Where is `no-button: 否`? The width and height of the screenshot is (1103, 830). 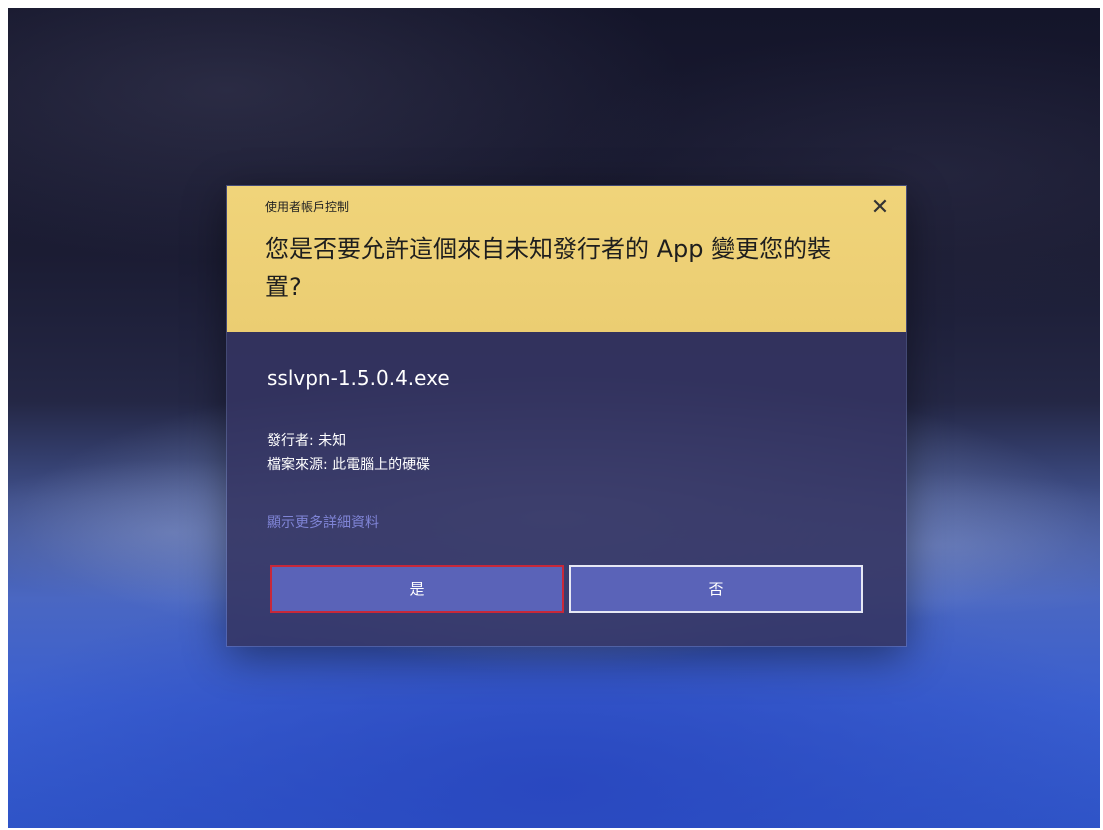 no-button: 否 is located at coordinates (716, 589).